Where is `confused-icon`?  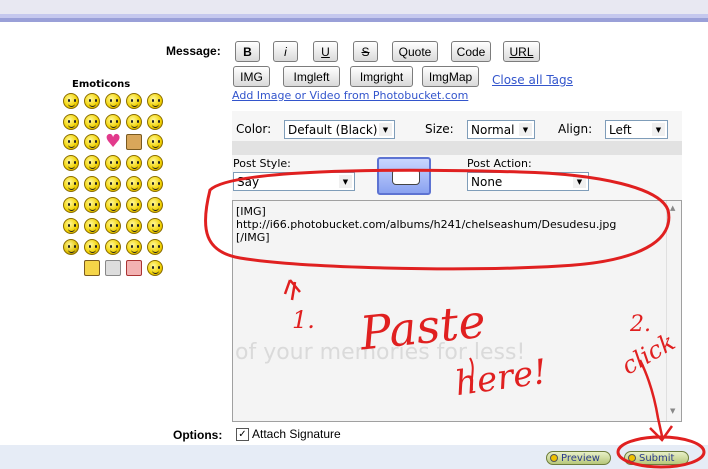
confused-icon is located at coordinates (92, 142).